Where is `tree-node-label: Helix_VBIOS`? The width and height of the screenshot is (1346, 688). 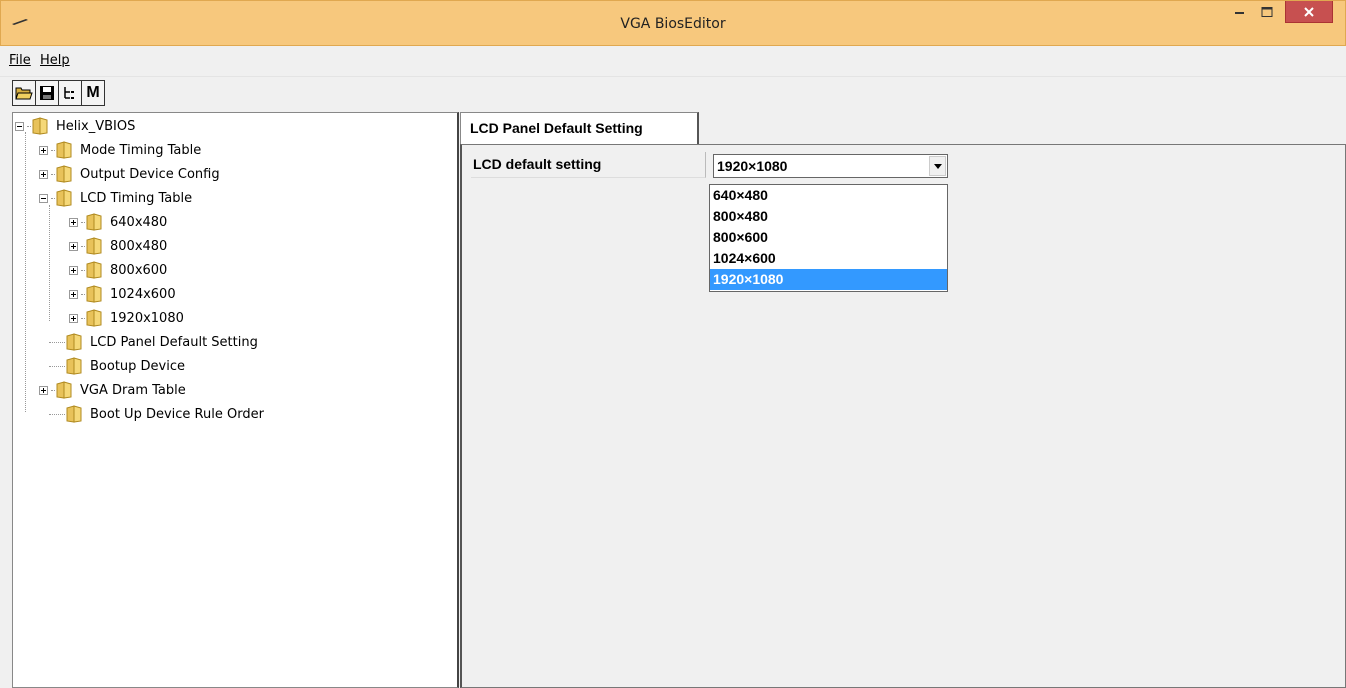 tree-node-label: Helix_VBIOS is located at coordinates (96, 126).